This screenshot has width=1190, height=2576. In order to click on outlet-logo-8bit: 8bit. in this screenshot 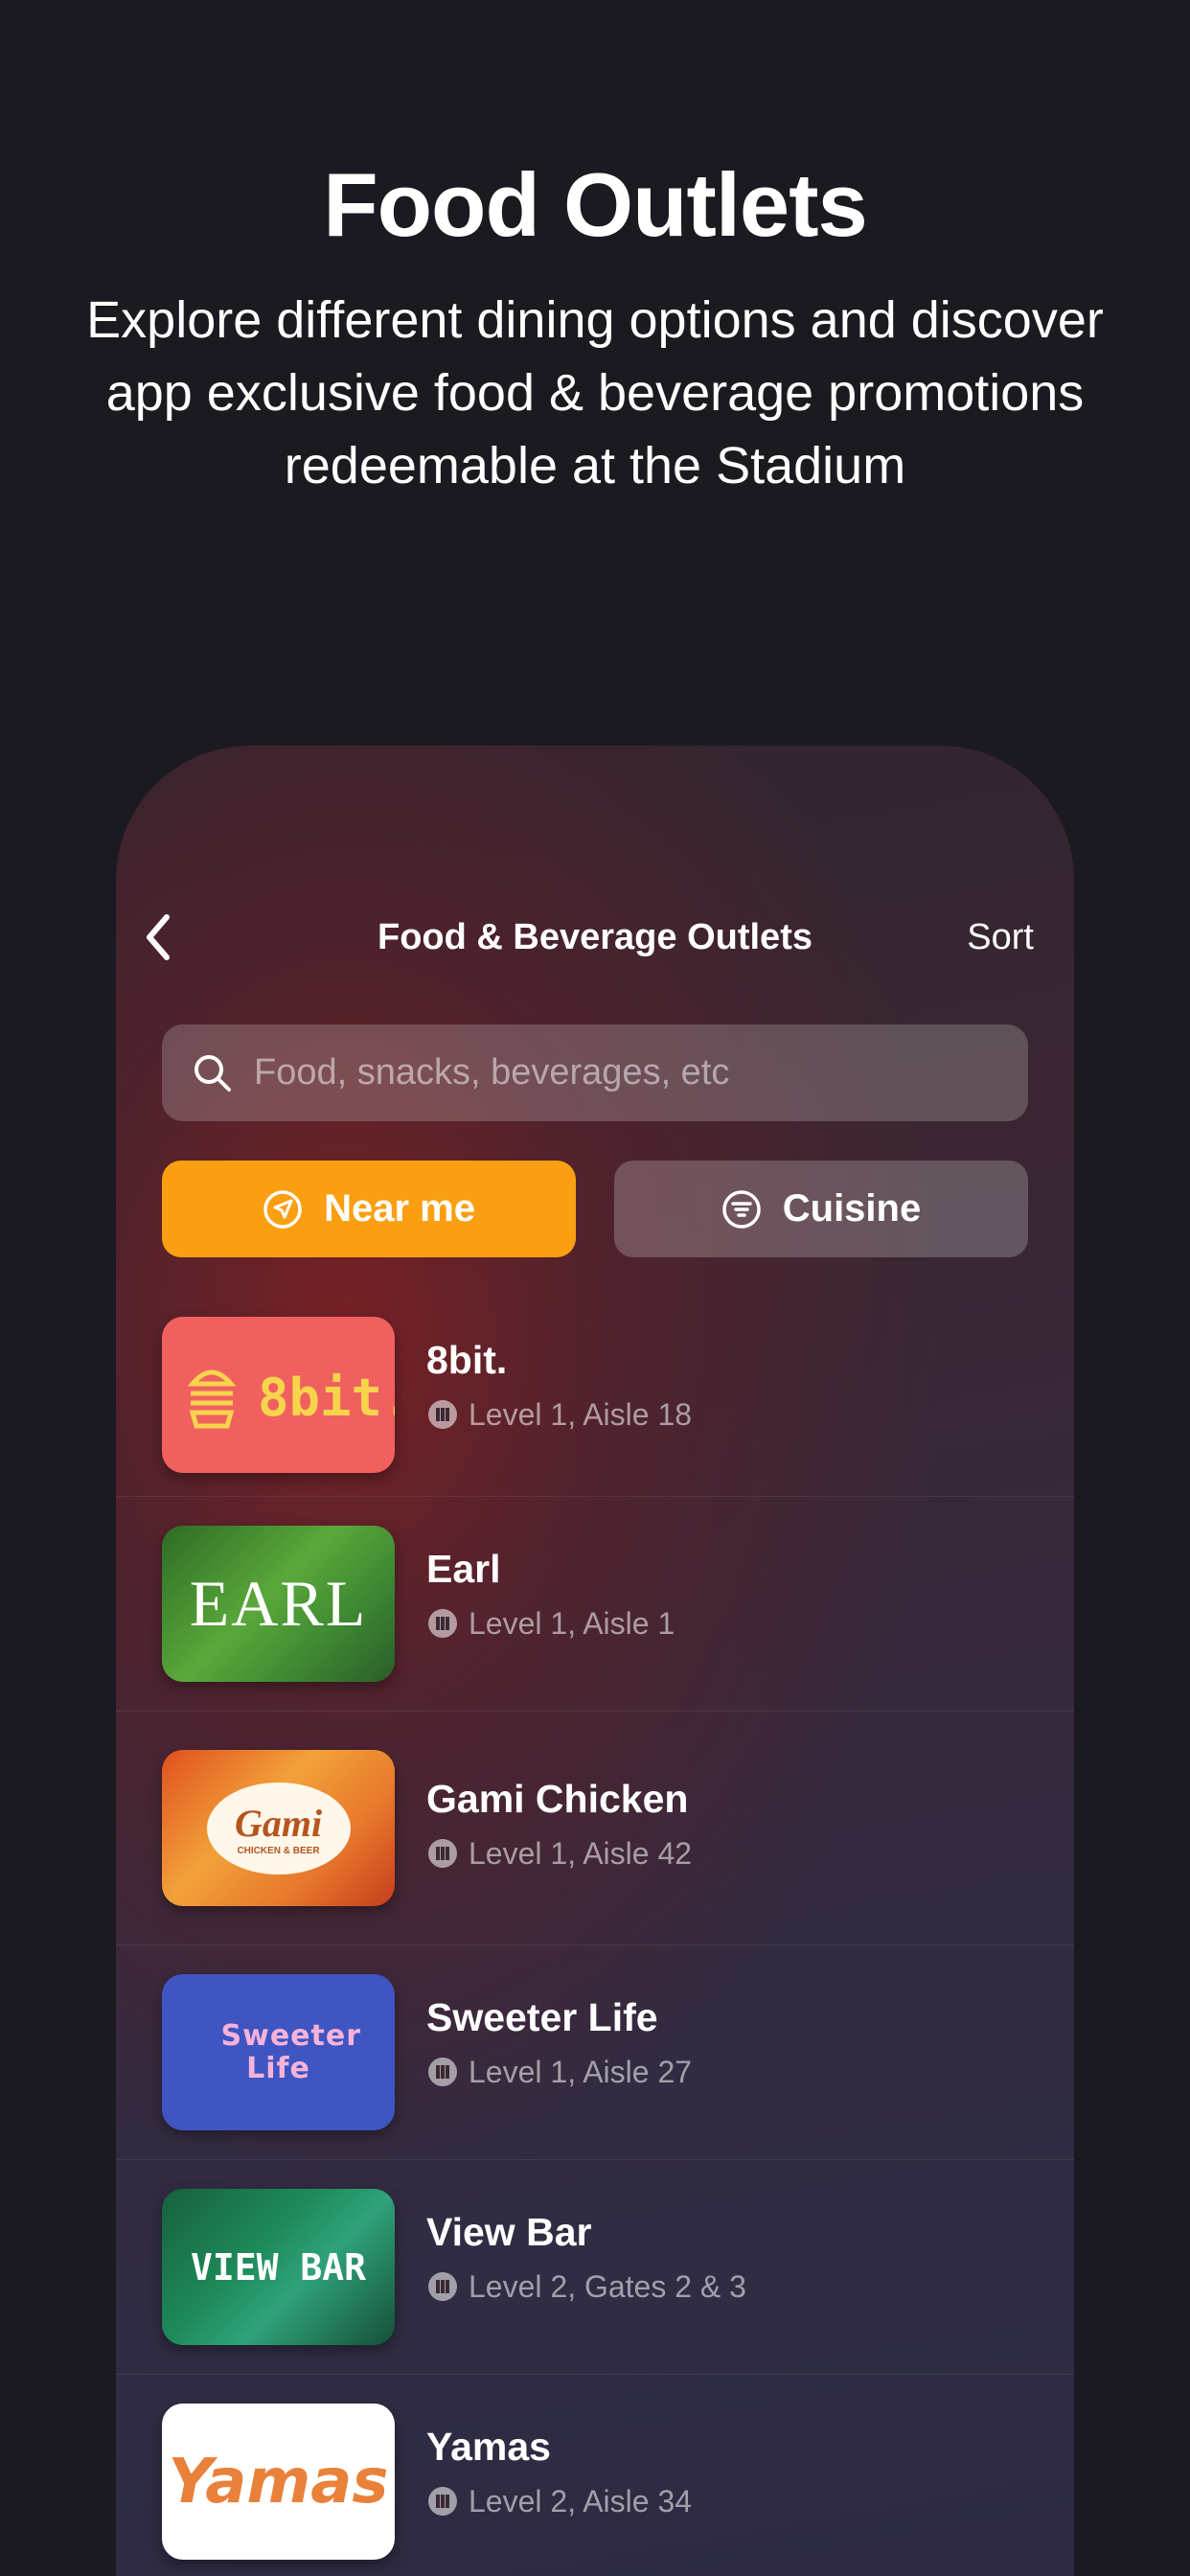, I will do `click(279, 1395)`.